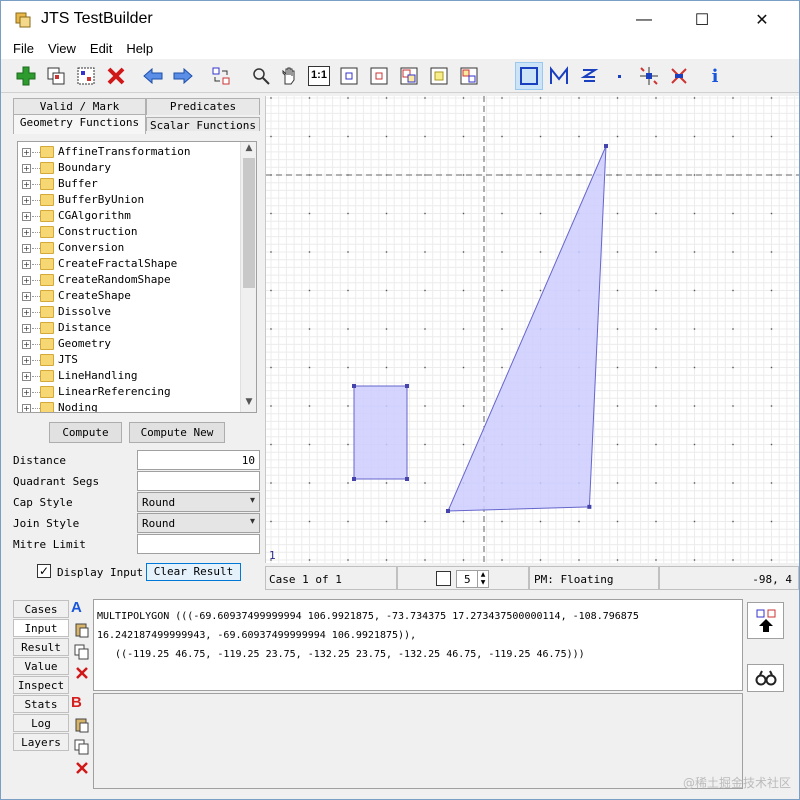 This screenshot has width=800, height=800. Describe the element at coordinates (130, 376) in the screenshot. I see `tree-item: + LineHandling` at that location.